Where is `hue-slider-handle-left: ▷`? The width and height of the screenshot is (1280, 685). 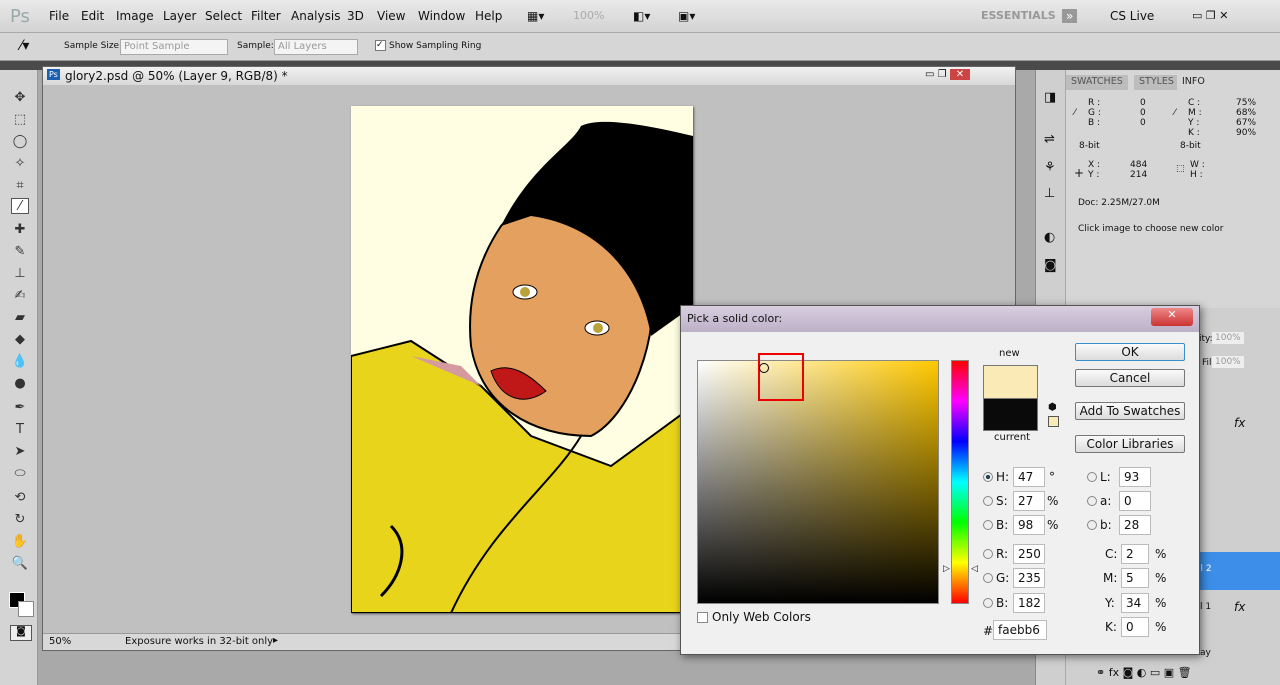 hue-slider-handle-left: ▷ is located at coordinates (946, 569).